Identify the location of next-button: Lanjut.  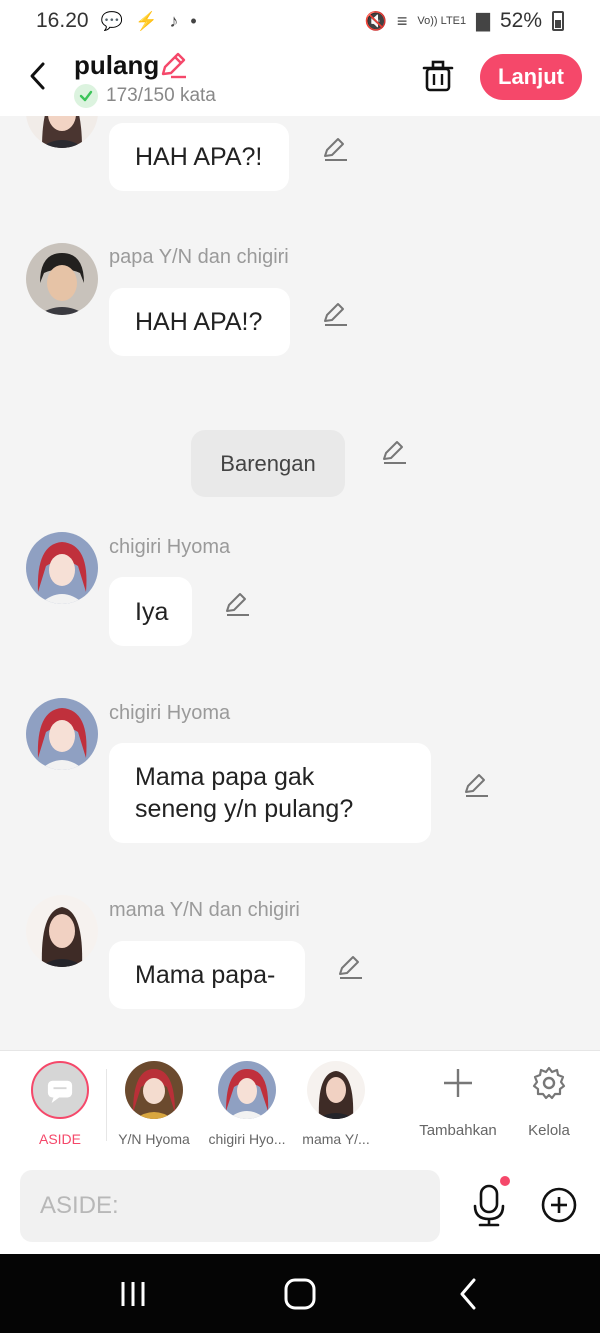
(531, 77).